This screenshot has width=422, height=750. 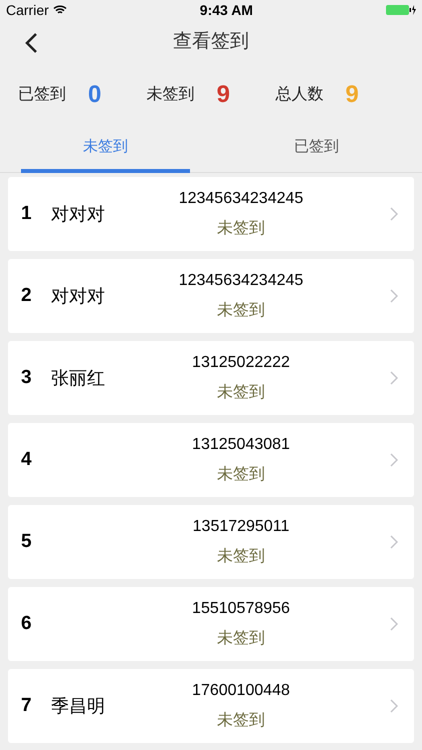 What do you see at coordinates (211, 542) in the screenshot?
I see `member-card: 5 13517295011 未签到` at bounding box center [211, 542].